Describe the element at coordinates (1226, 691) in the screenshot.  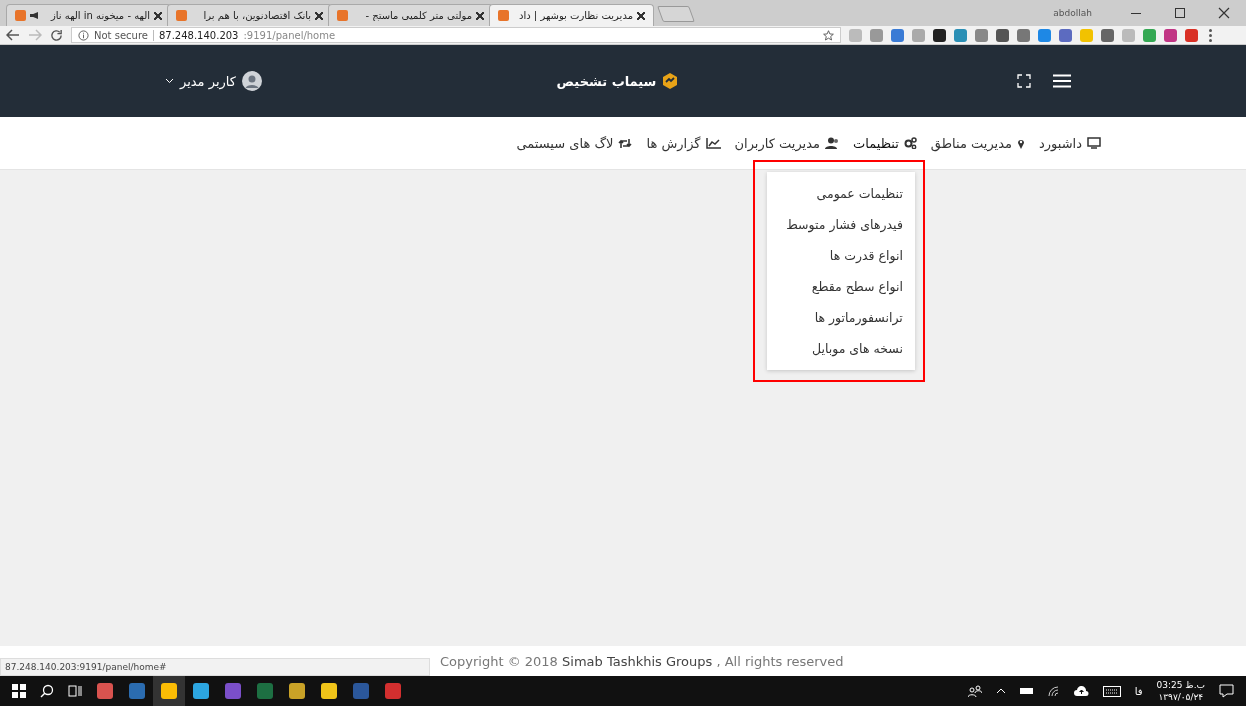
I see `notification-icon` at that location.